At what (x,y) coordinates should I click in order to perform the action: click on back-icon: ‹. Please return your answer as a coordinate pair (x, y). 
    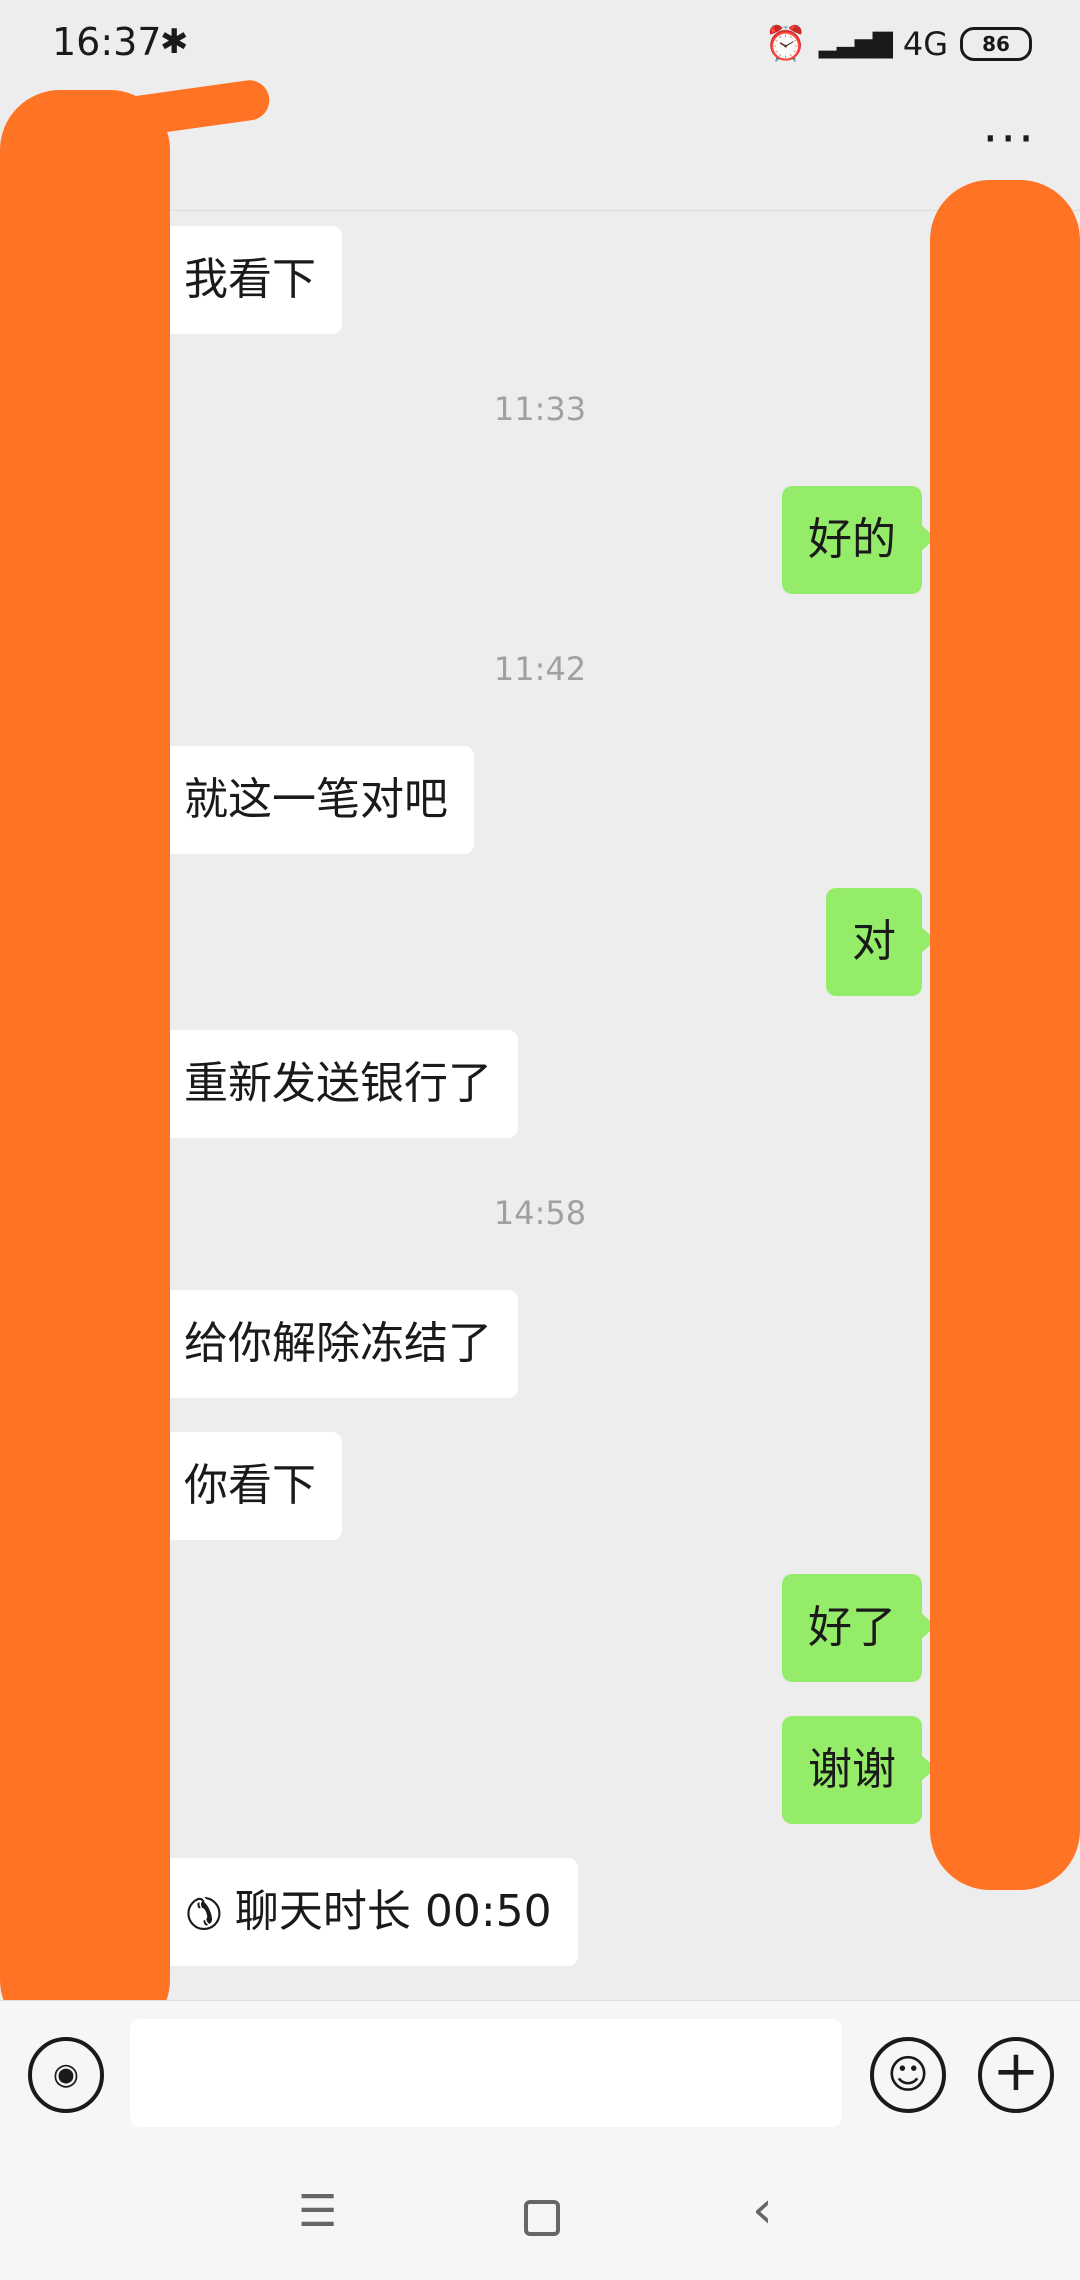
    Looking at the image, I should click on (762, 2210).